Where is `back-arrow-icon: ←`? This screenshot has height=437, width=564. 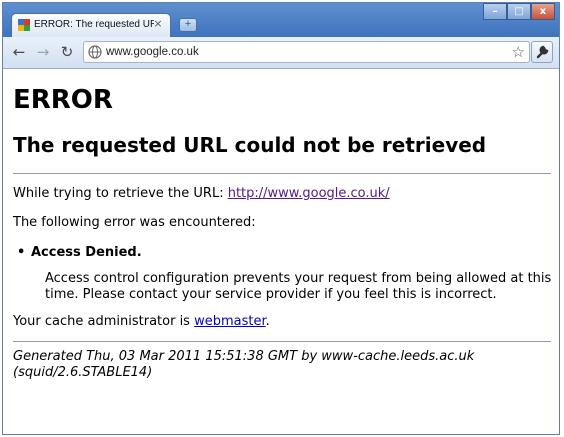 back-arrow-icon: ← is located at coordinates (19, 52).